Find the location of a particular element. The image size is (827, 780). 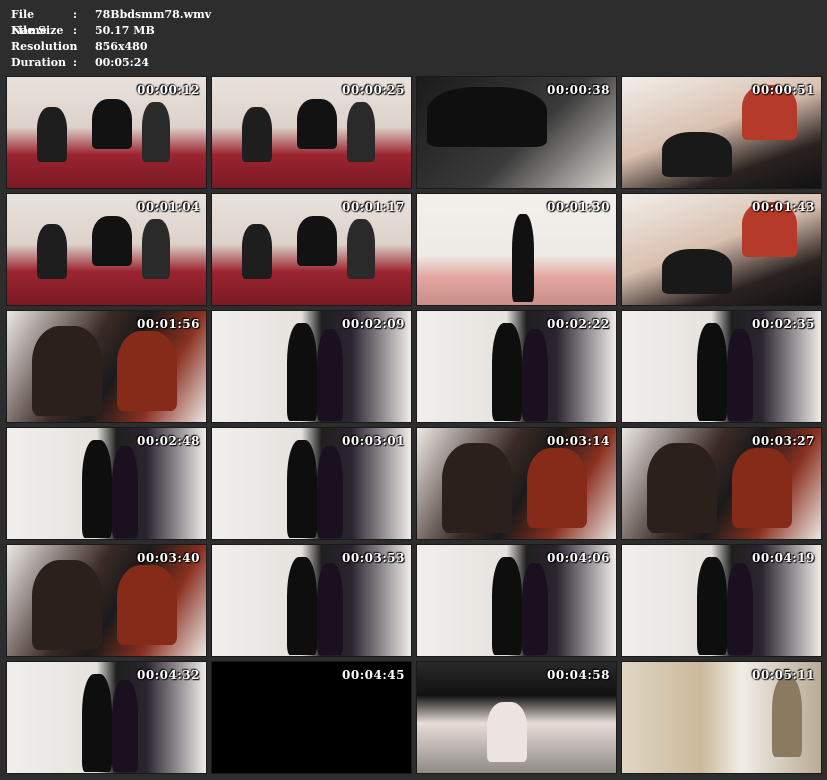

duration-label: Duration is located at coordinates (39, 62).